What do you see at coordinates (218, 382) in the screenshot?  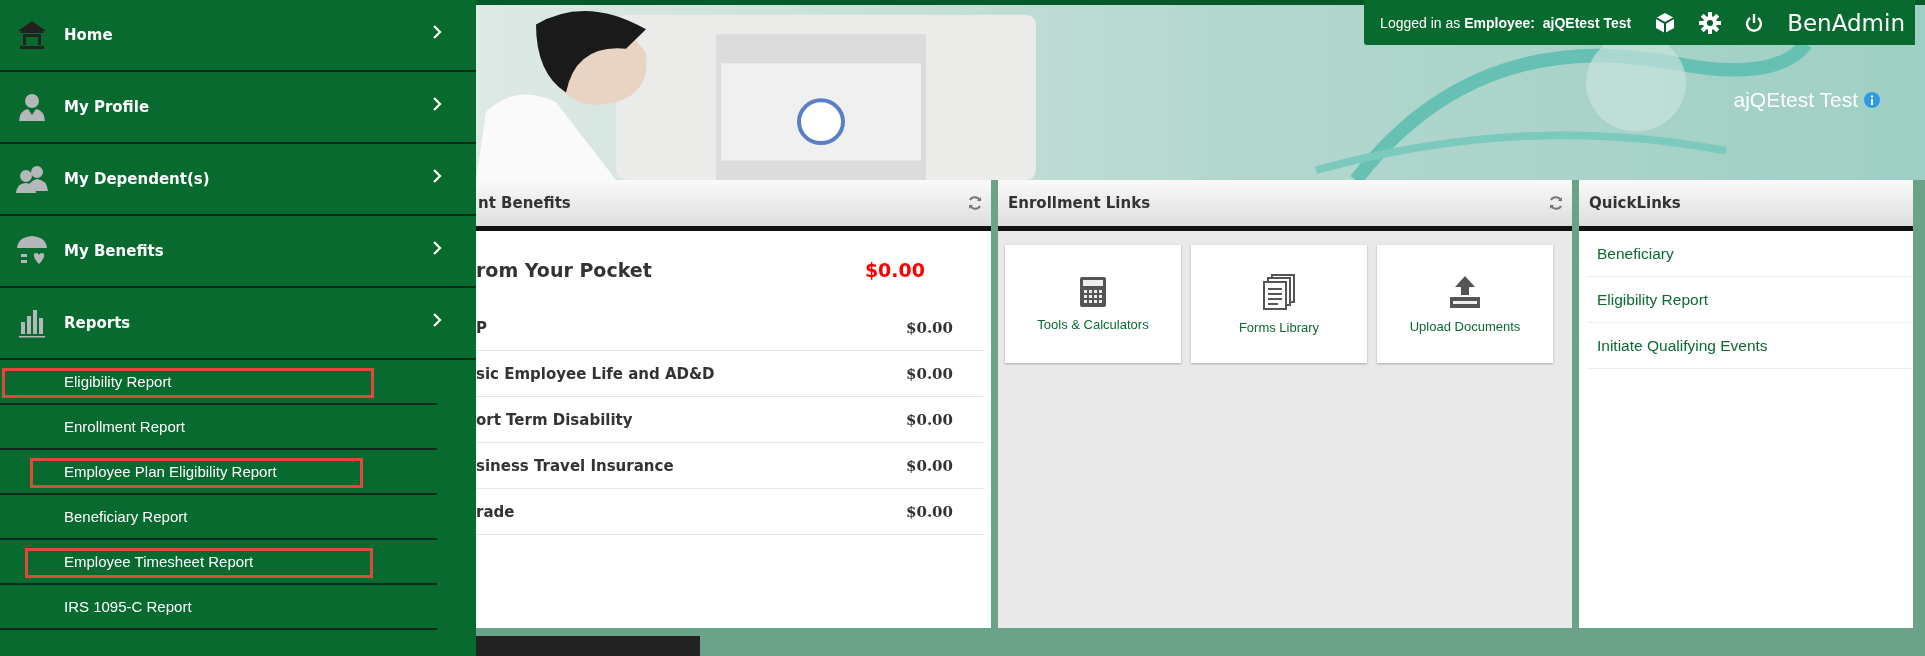 I see `sidebar-subitem: Eligibility Report` at bounding box center [218, 382].